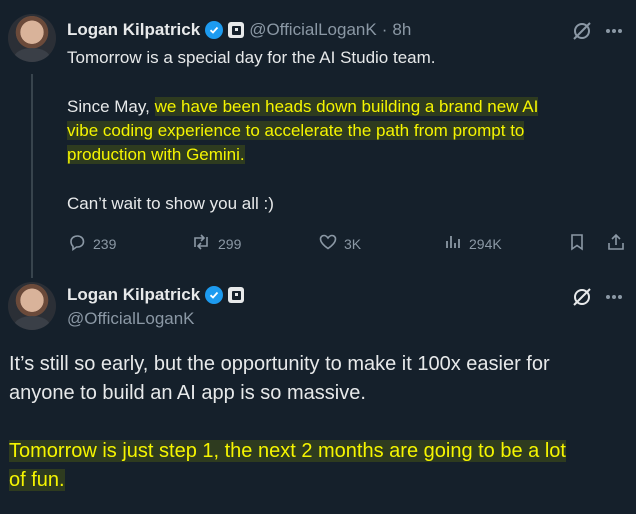 The width and height of the screenshot is (636, 514). Describe the element at coordinates (32, 176) in the screenshot. I see `thread-connector-line` at that location.